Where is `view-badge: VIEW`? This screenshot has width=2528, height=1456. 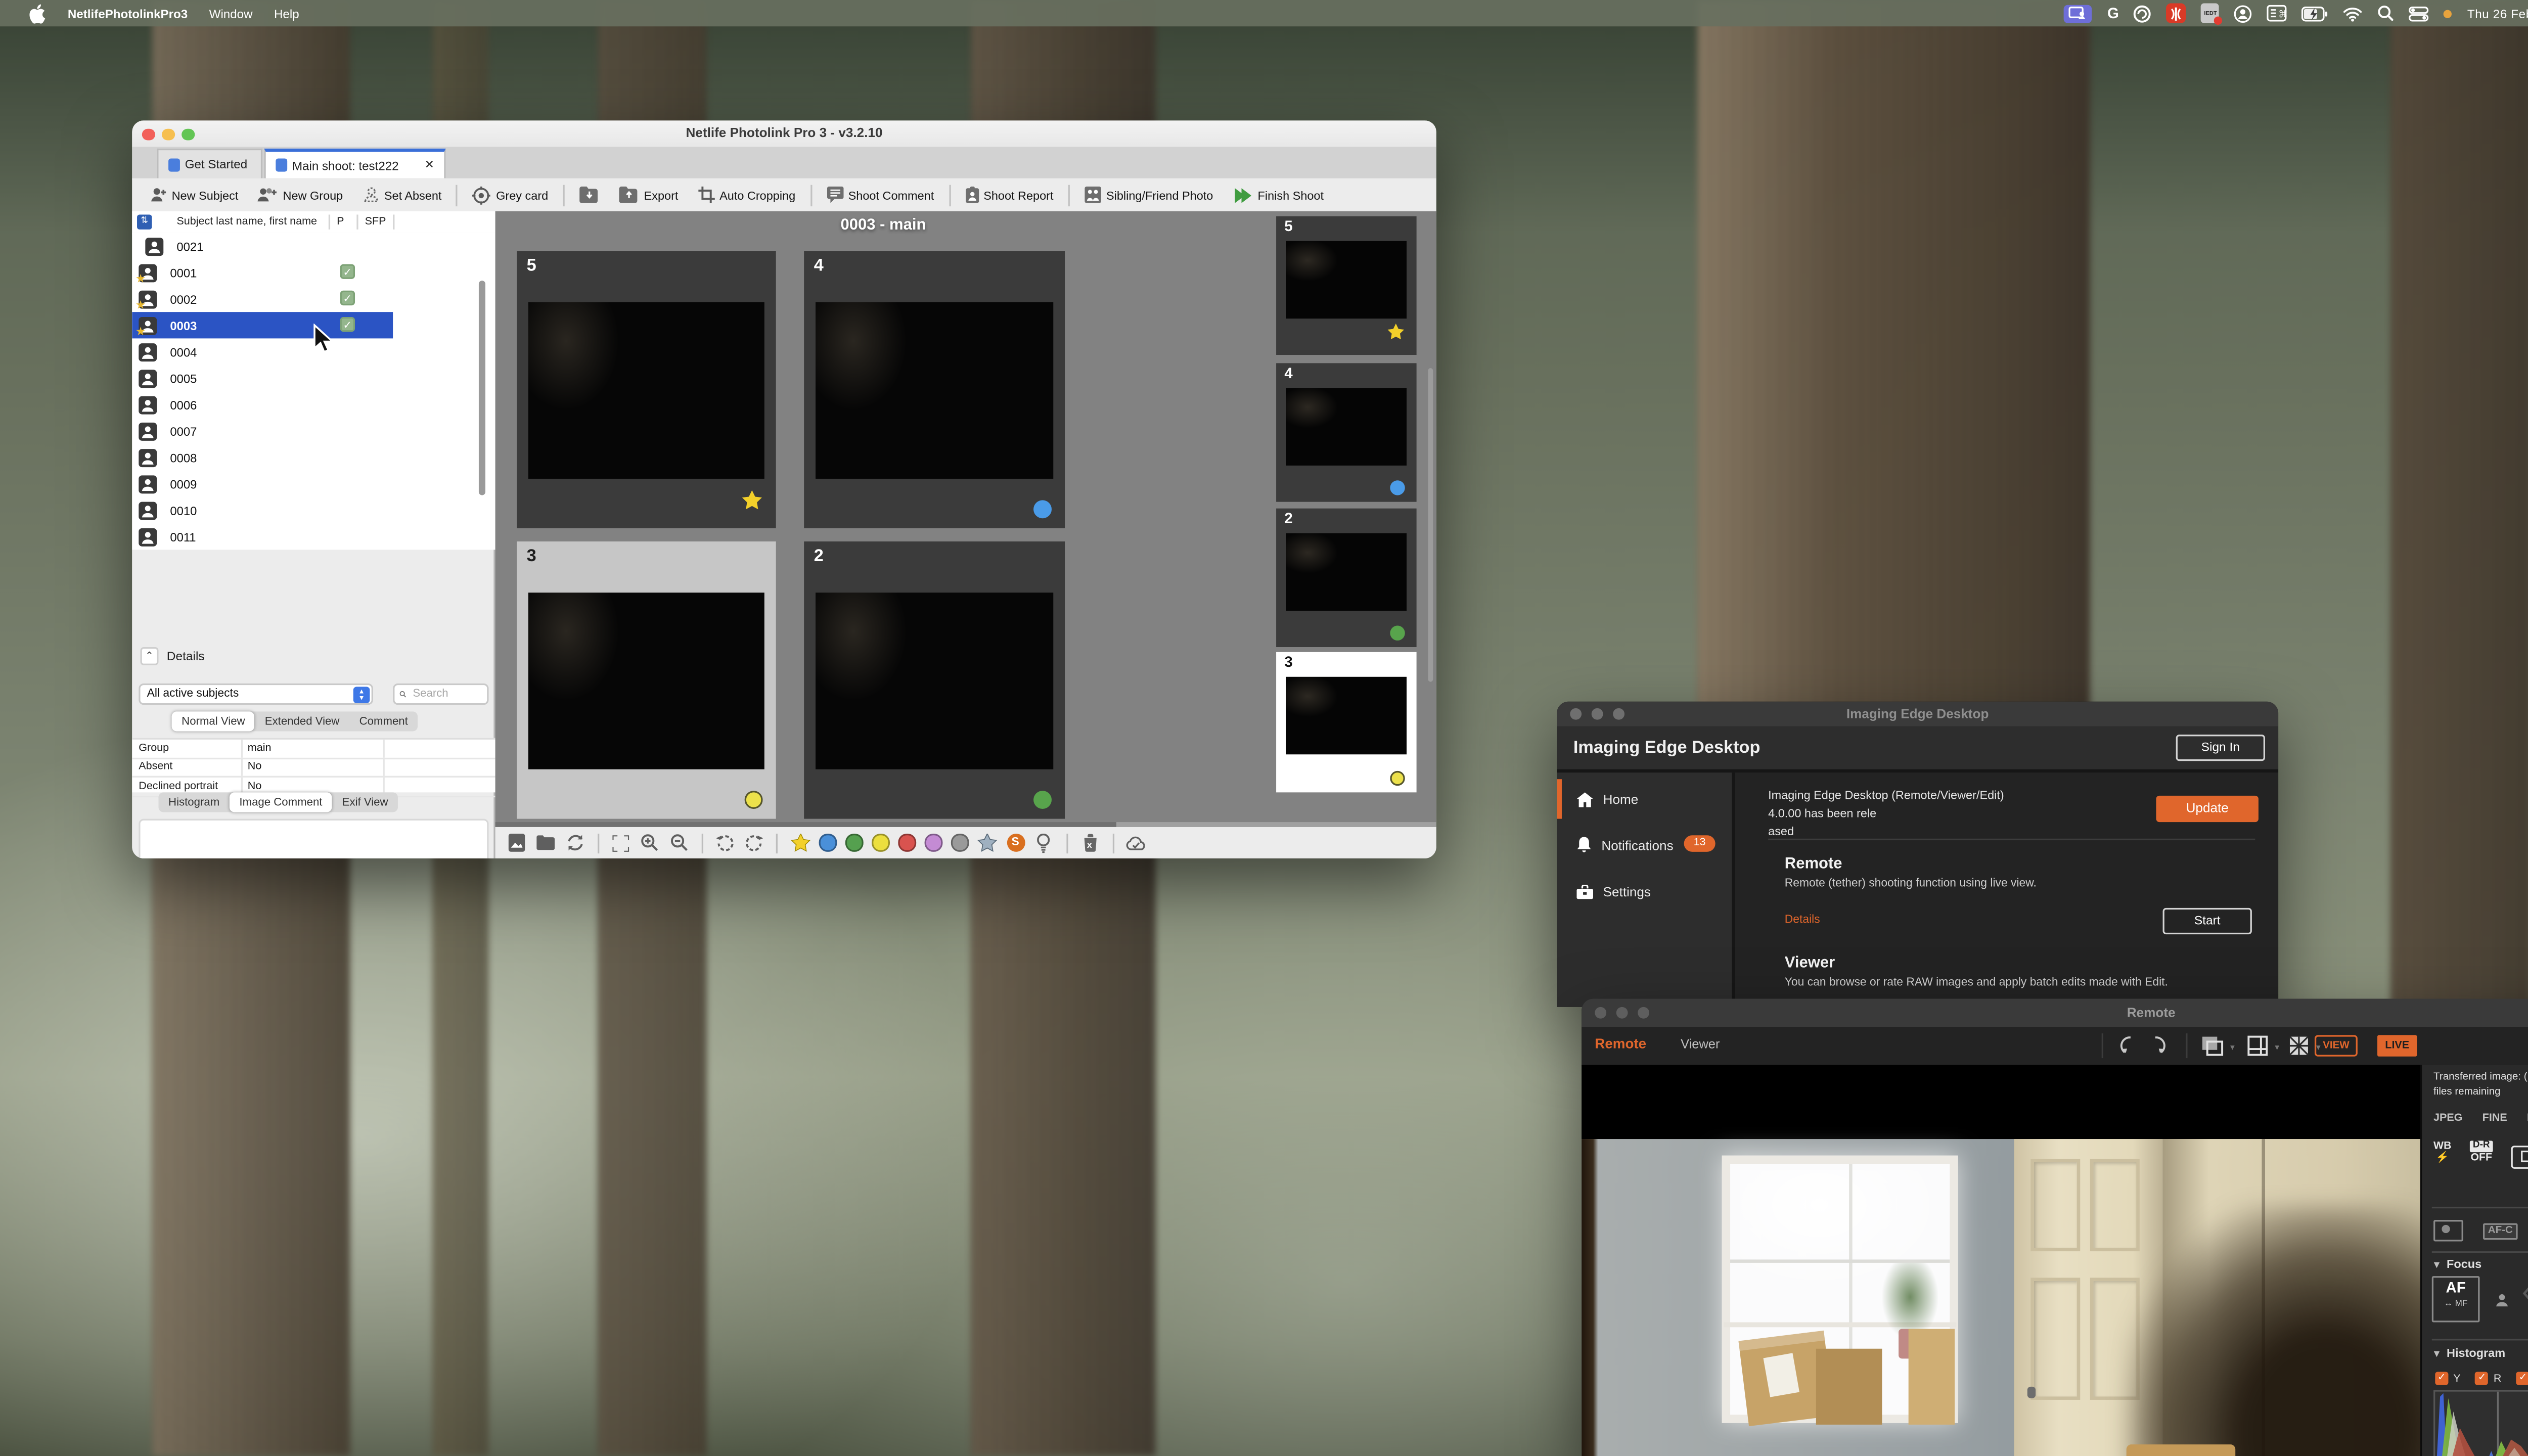 view-badge: VIEW is located at coordinates (2336, 1046).